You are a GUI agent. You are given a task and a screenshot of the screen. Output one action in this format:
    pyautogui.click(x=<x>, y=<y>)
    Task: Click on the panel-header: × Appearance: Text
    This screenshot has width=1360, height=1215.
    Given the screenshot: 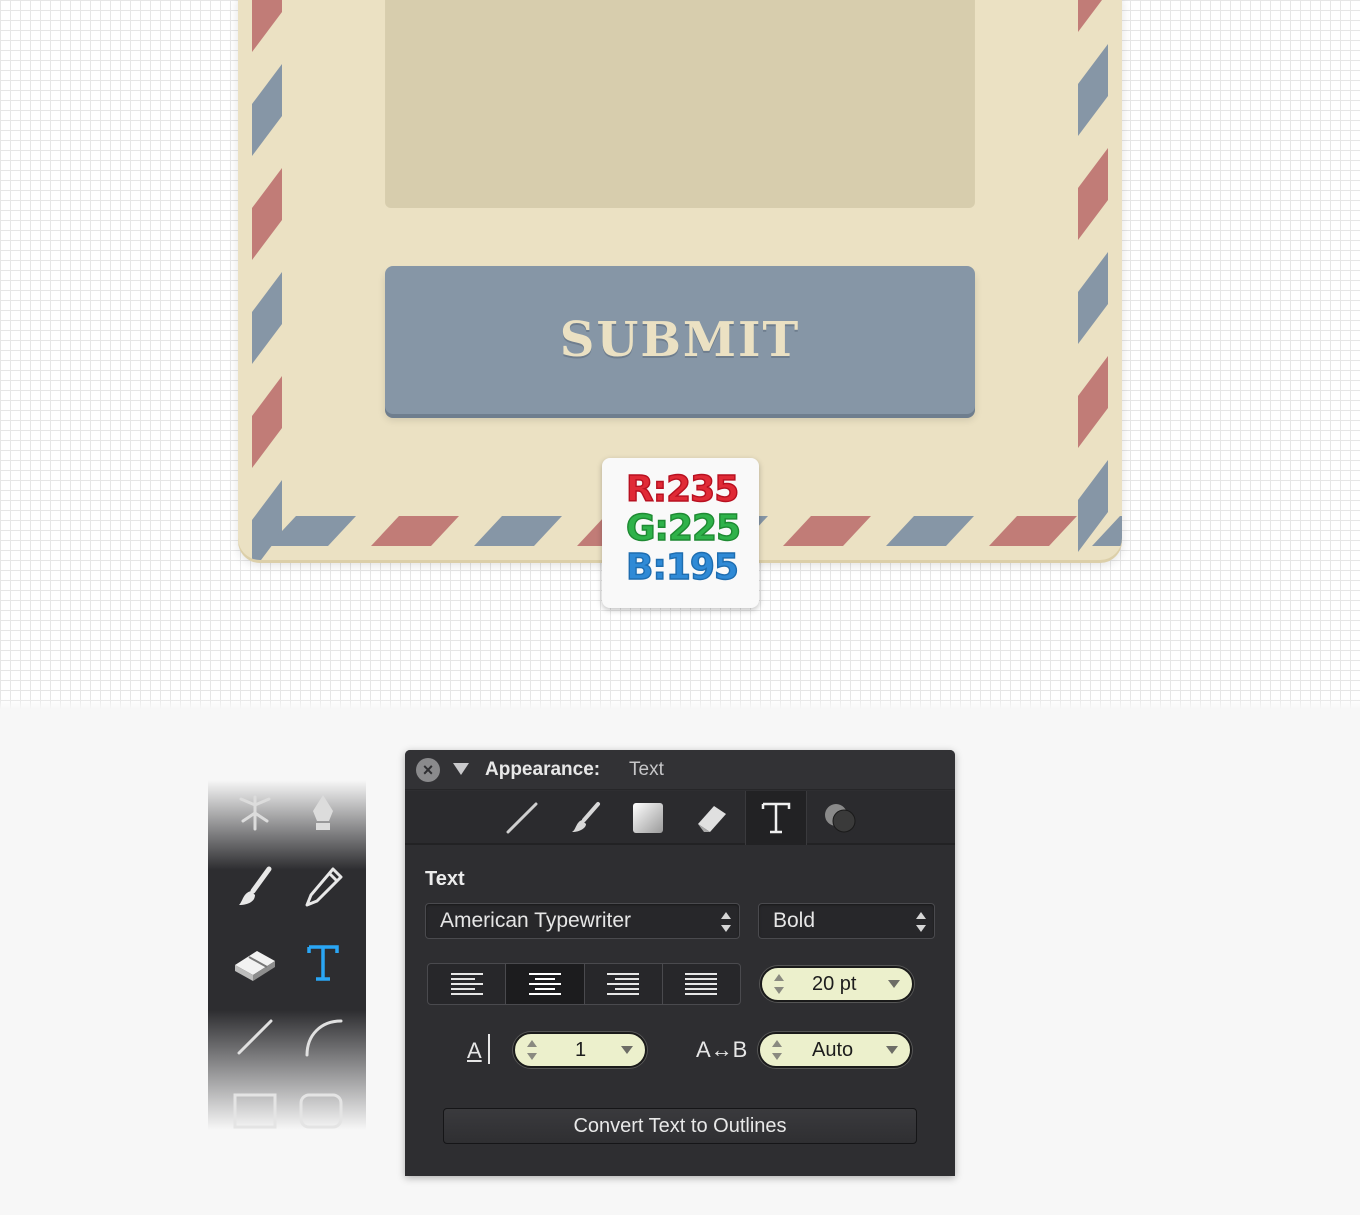 What is the action you would take?
    pyautogui.click(x=680, y=770)
    